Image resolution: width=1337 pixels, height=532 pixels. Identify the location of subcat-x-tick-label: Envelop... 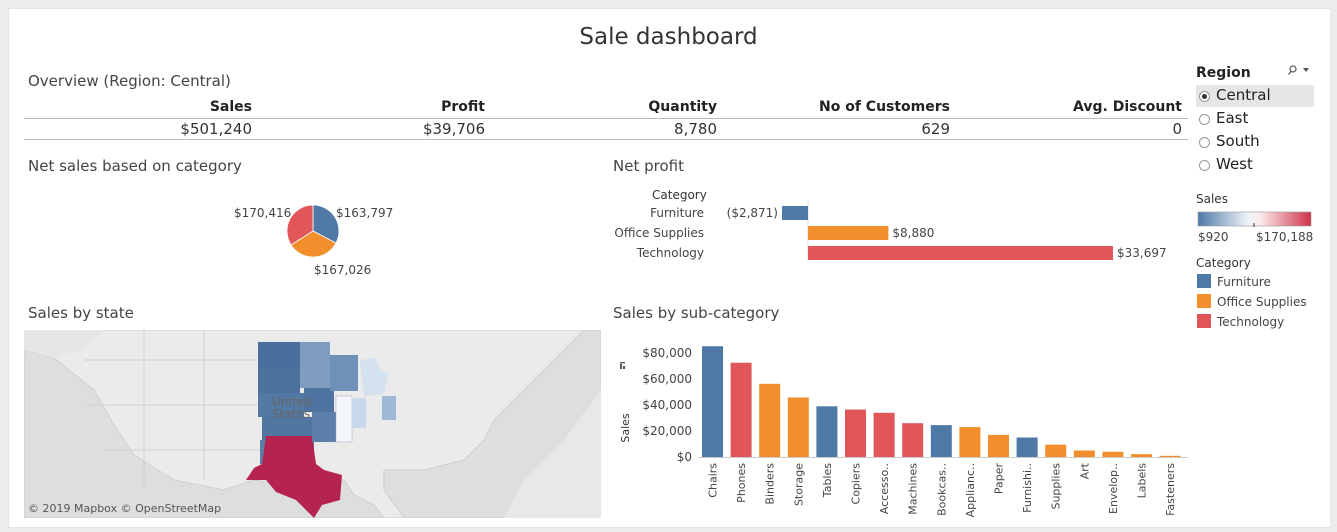
(1113, 488).